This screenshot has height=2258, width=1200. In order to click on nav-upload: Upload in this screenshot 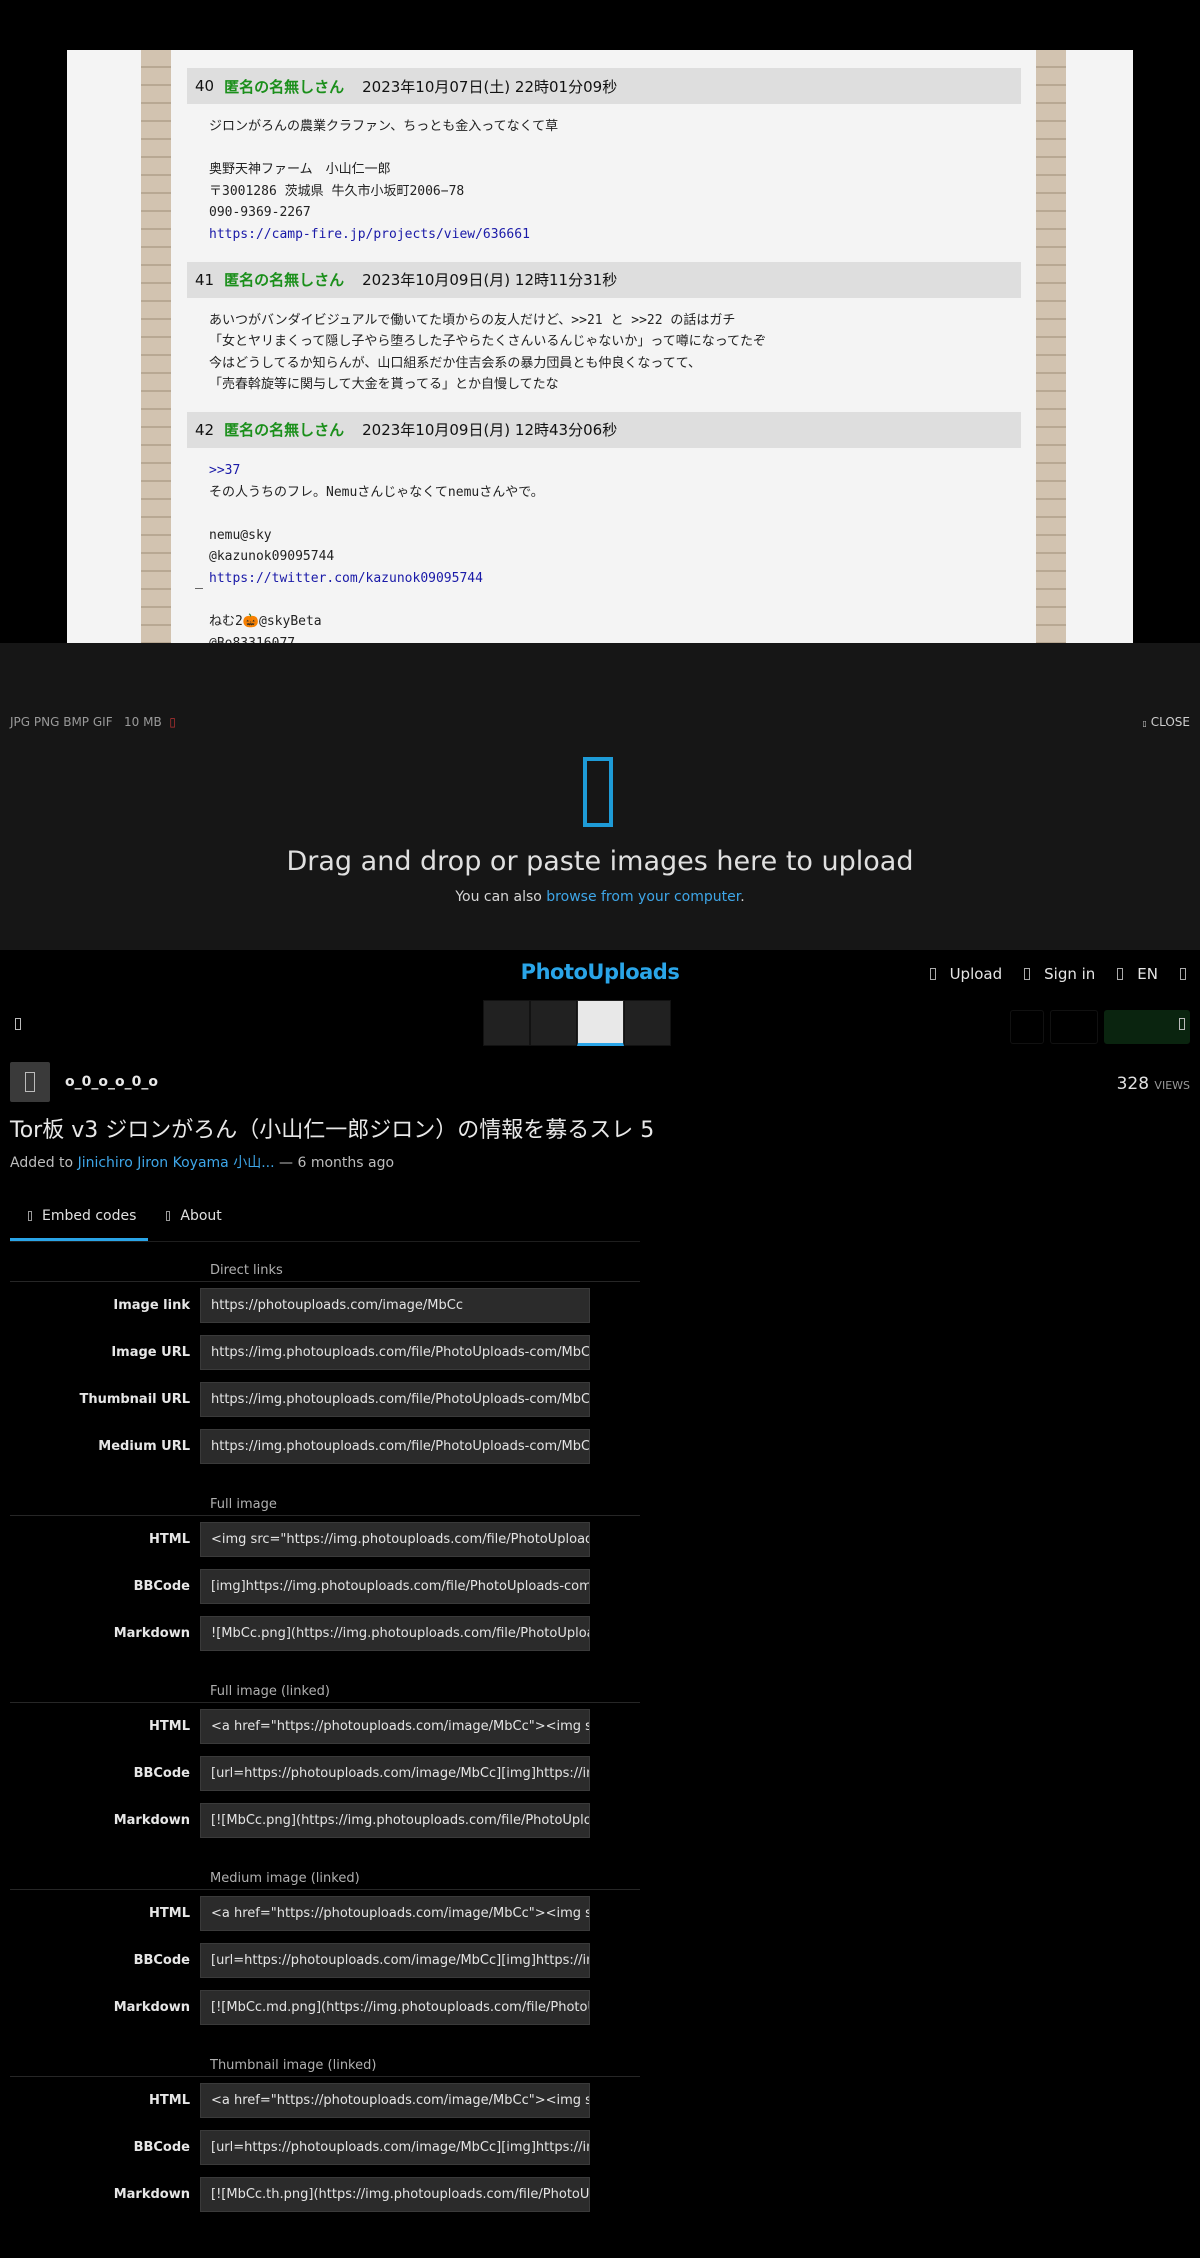, I will do `click(966, 974)`.